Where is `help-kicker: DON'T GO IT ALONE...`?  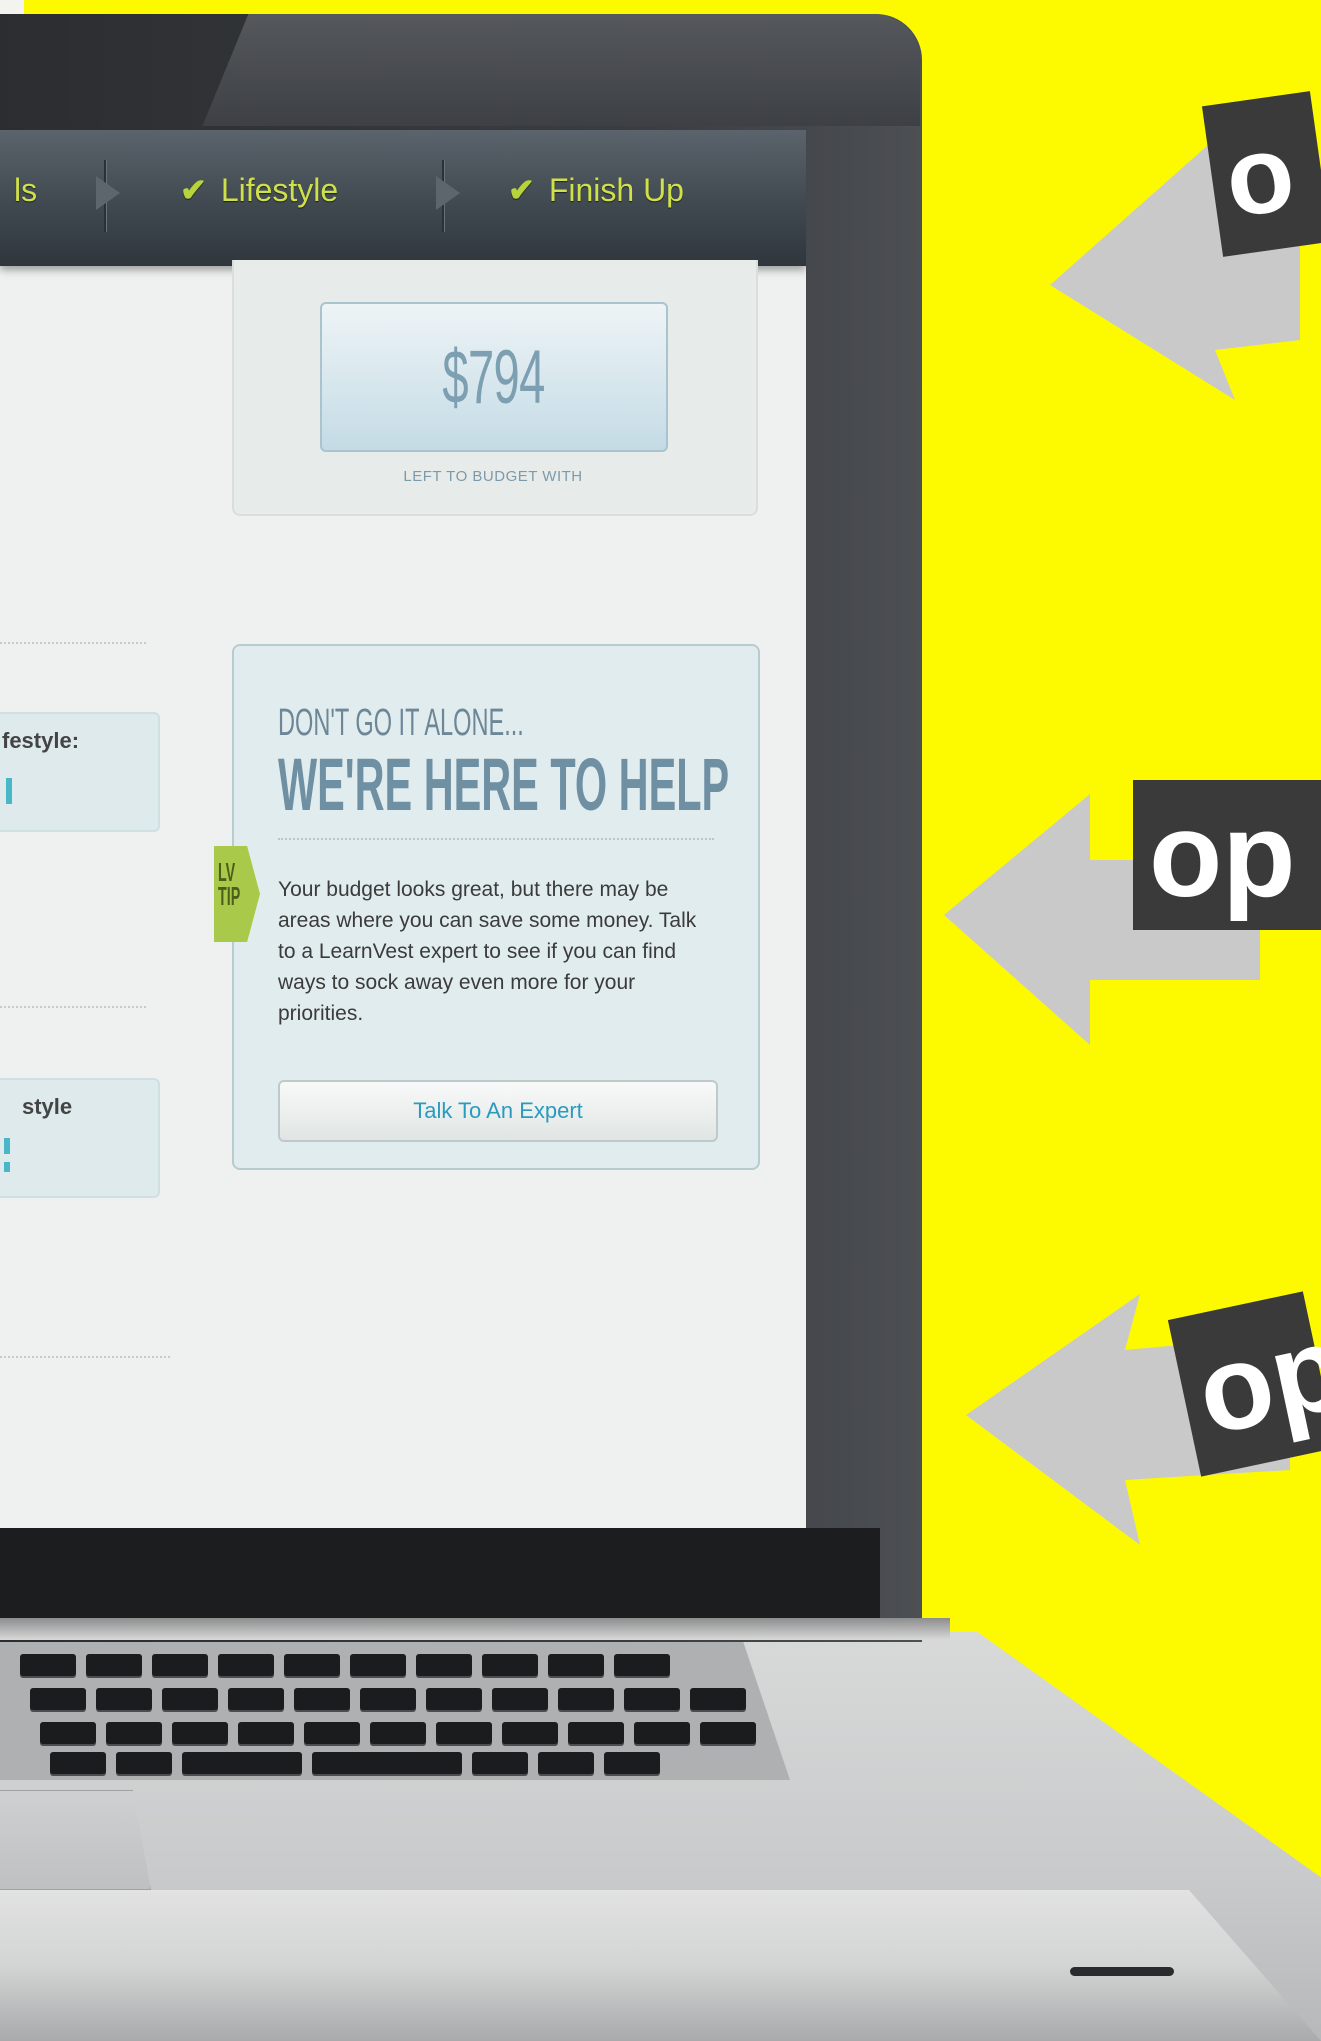 help-kicker: DON'T GO IT ALONE... is located at coordinates (401, 723).